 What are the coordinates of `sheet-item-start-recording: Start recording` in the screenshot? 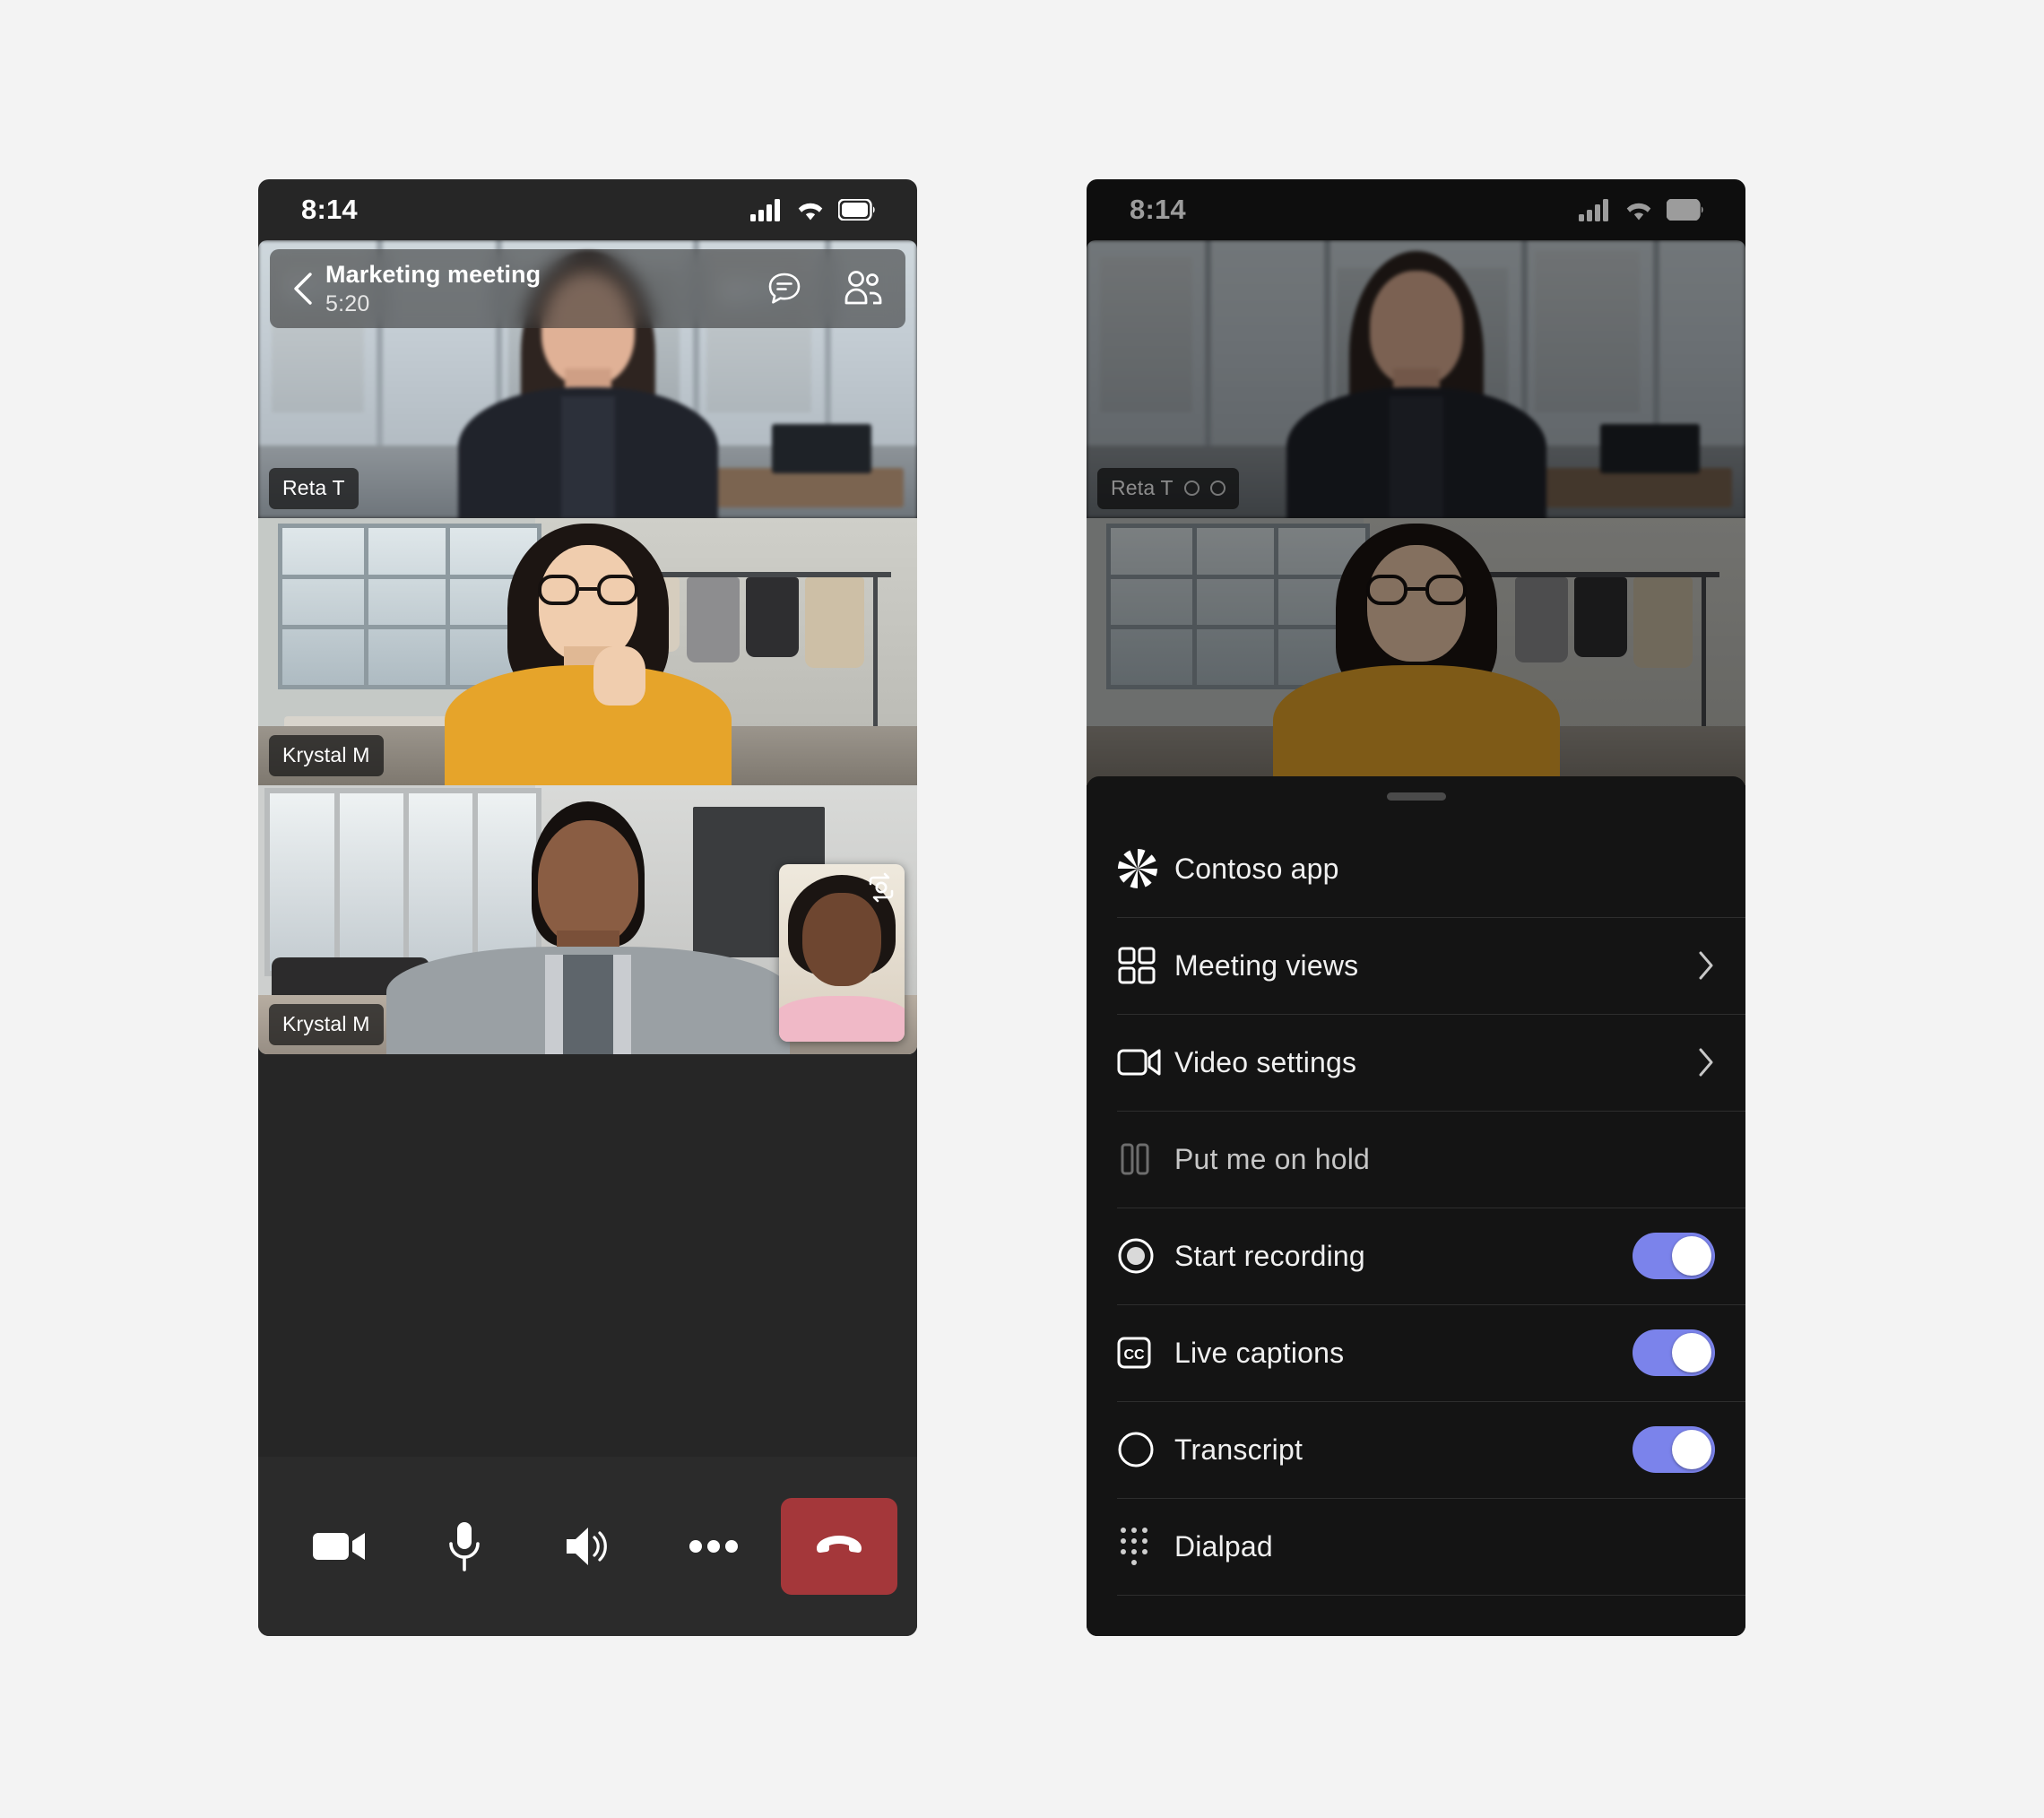 It's located at (1416, 1256).